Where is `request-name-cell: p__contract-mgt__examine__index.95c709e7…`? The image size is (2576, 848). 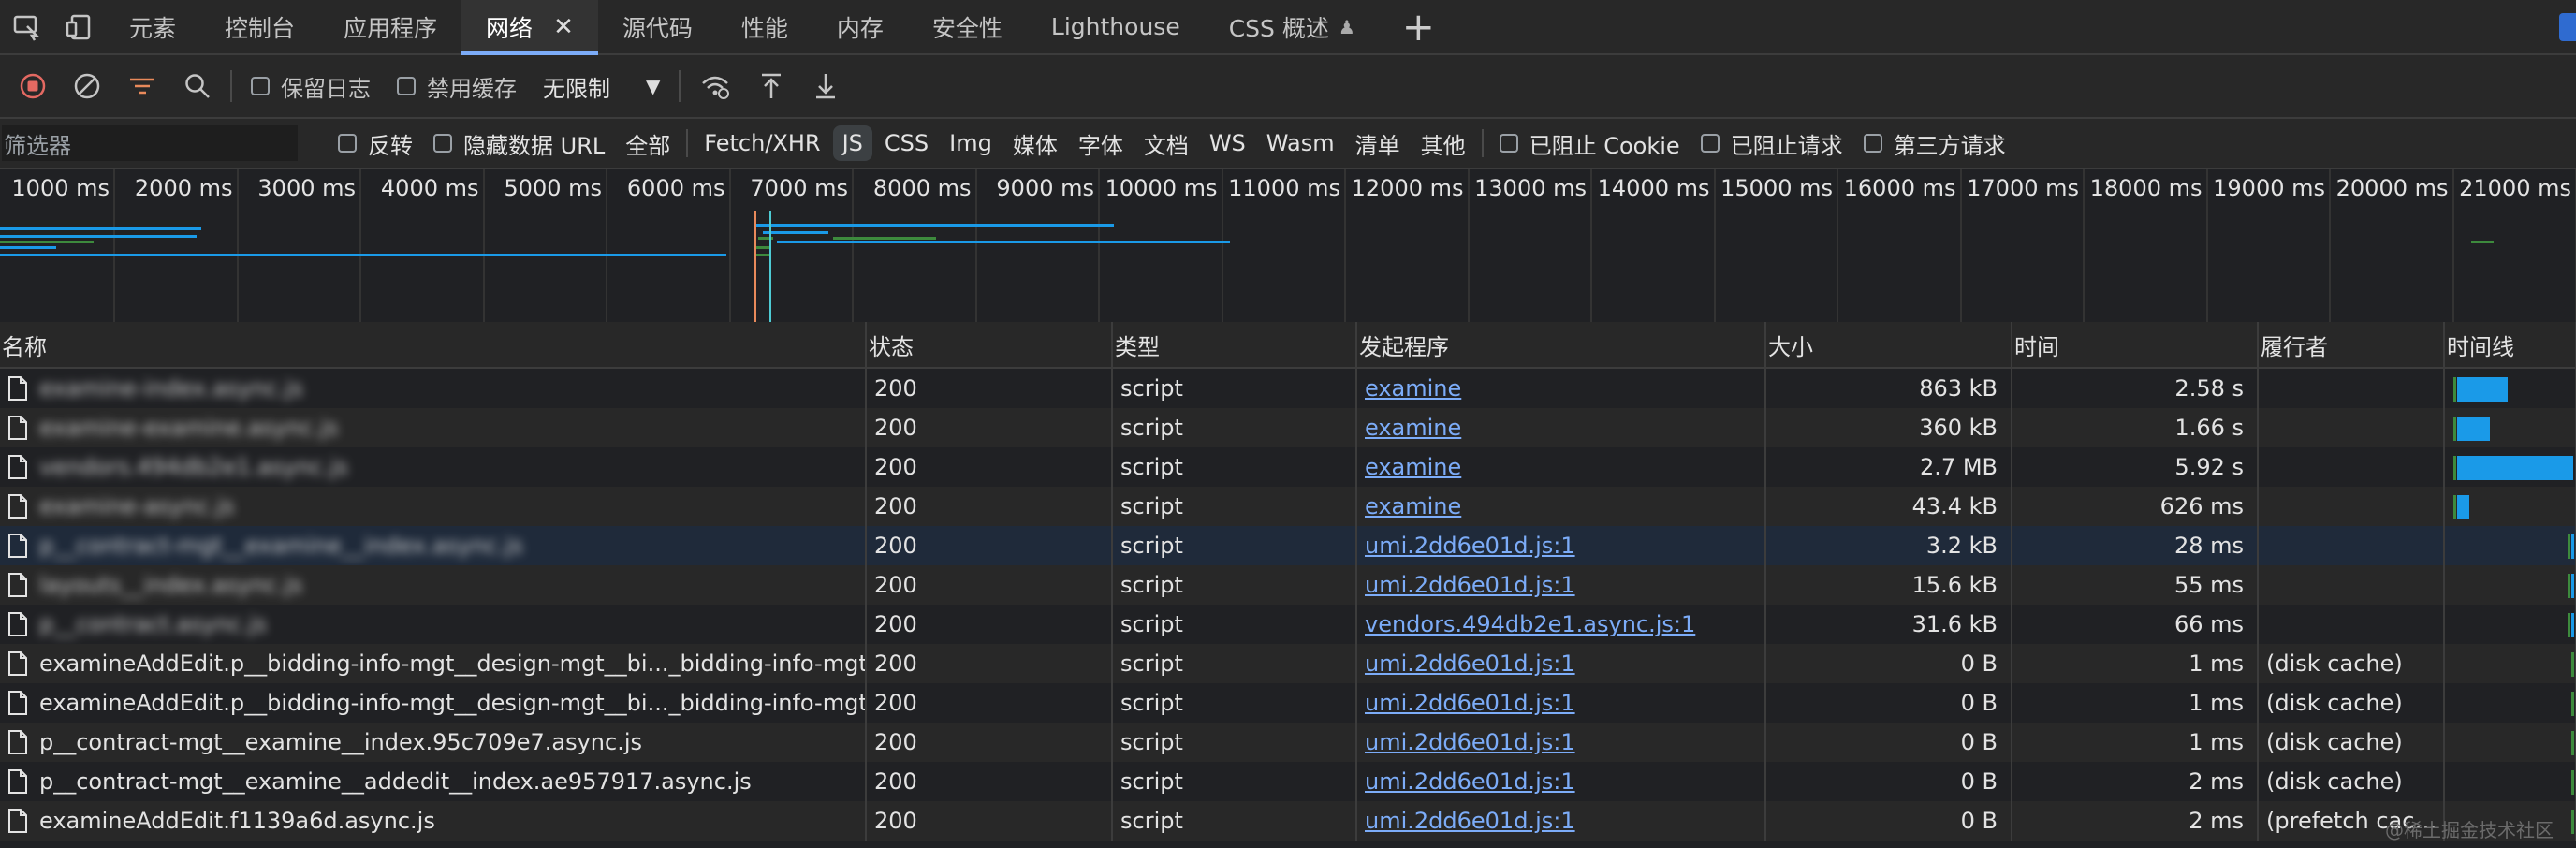 request-name-cell: p__contract-mgt__examine__index.95c709e7… is located at coordinates (433, 742).